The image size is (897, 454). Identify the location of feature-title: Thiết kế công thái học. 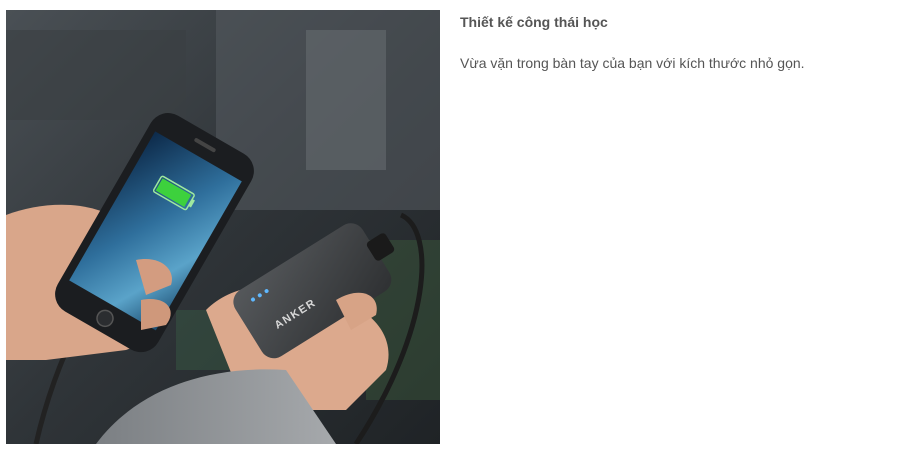
(534, 22).